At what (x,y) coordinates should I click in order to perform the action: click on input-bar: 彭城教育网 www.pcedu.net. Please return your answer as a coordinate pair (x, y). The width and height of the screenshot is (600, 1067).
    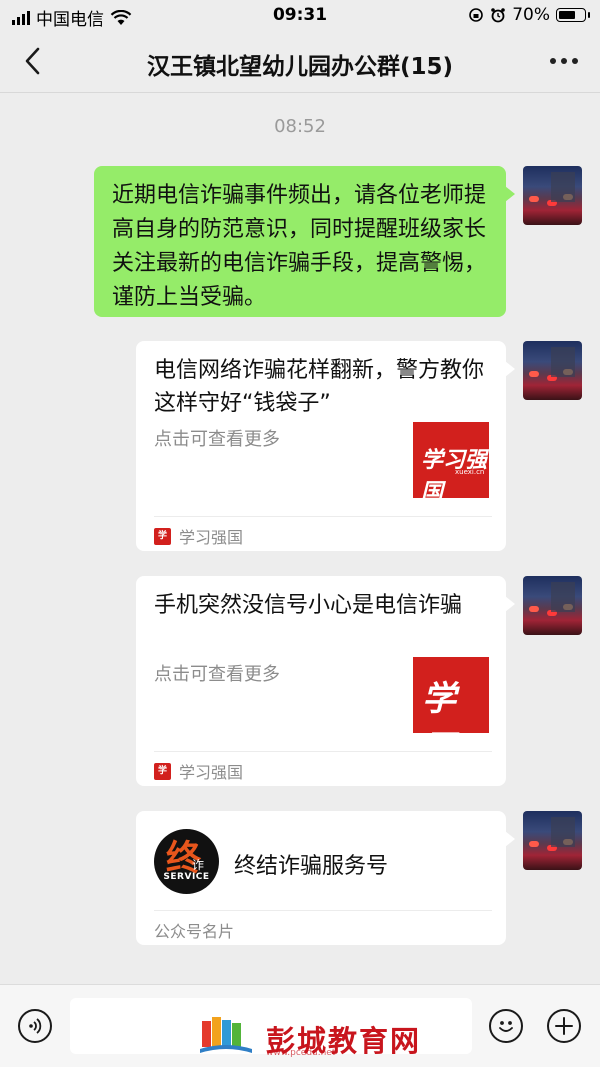
    Looking at the image, I should click on (300, 1025).